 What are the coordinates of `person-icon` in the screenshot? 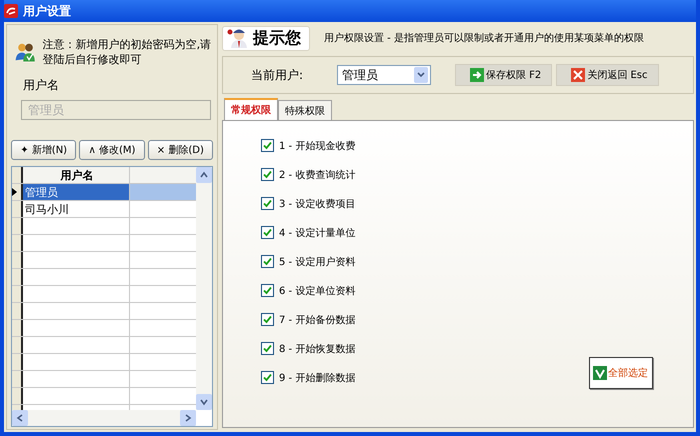 It's located at (238, 38).